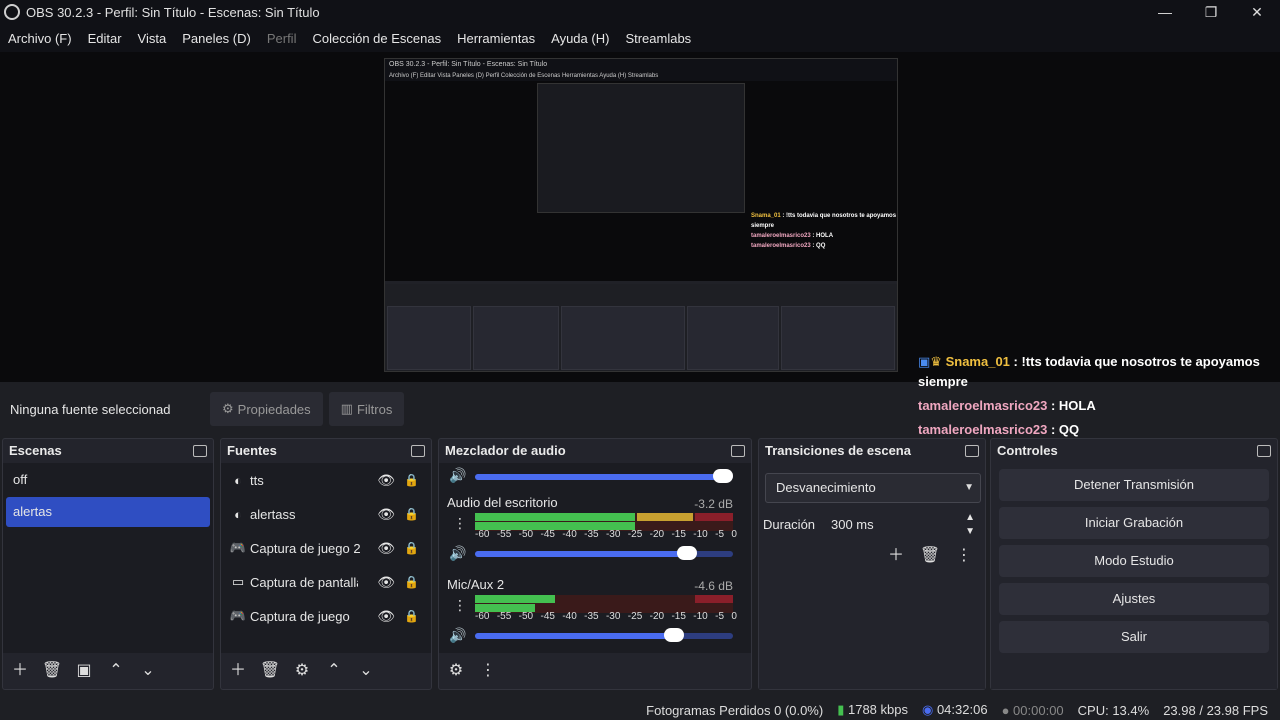 The image size is (1280, 720). What do you see at coordinates (326, 616) in the screenshot?
I see `source-item: 🎮 Captura de juego 👁 🔒` at bounding box center [326, 616].